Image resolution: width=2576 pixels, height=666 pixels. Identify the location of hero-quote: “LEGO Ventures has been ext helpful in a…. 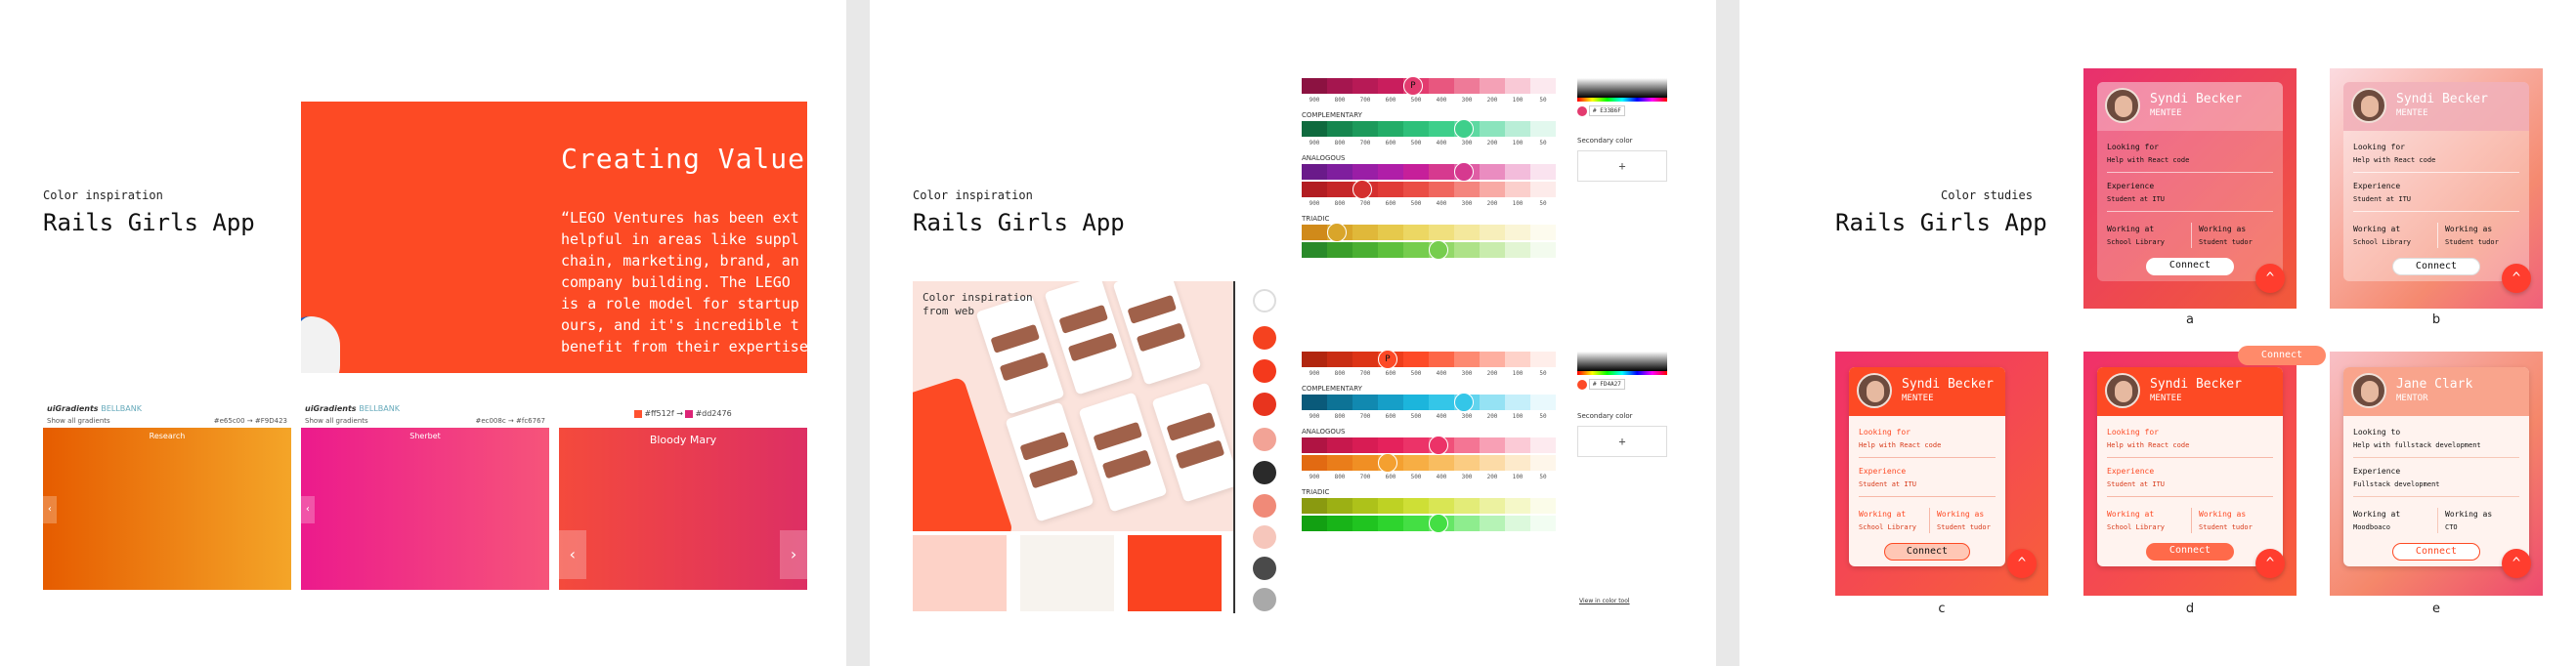
(684, 282).